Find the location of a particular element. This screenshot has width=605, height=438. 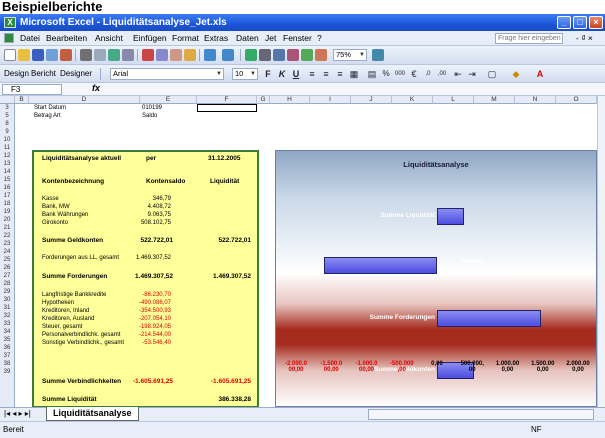

minimize-button: _ is located at coordinates (564, 22).